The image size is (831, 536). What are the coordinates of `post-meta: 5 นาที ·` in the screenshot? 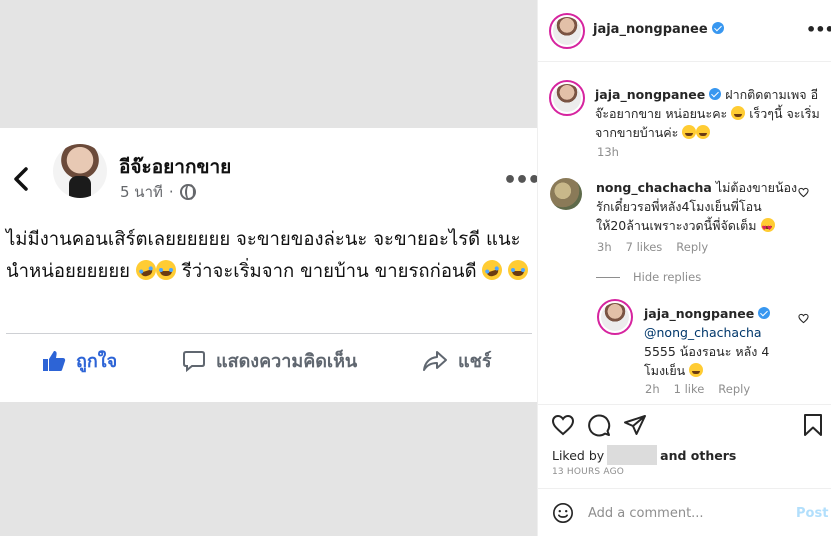 It's located at (158, 192).